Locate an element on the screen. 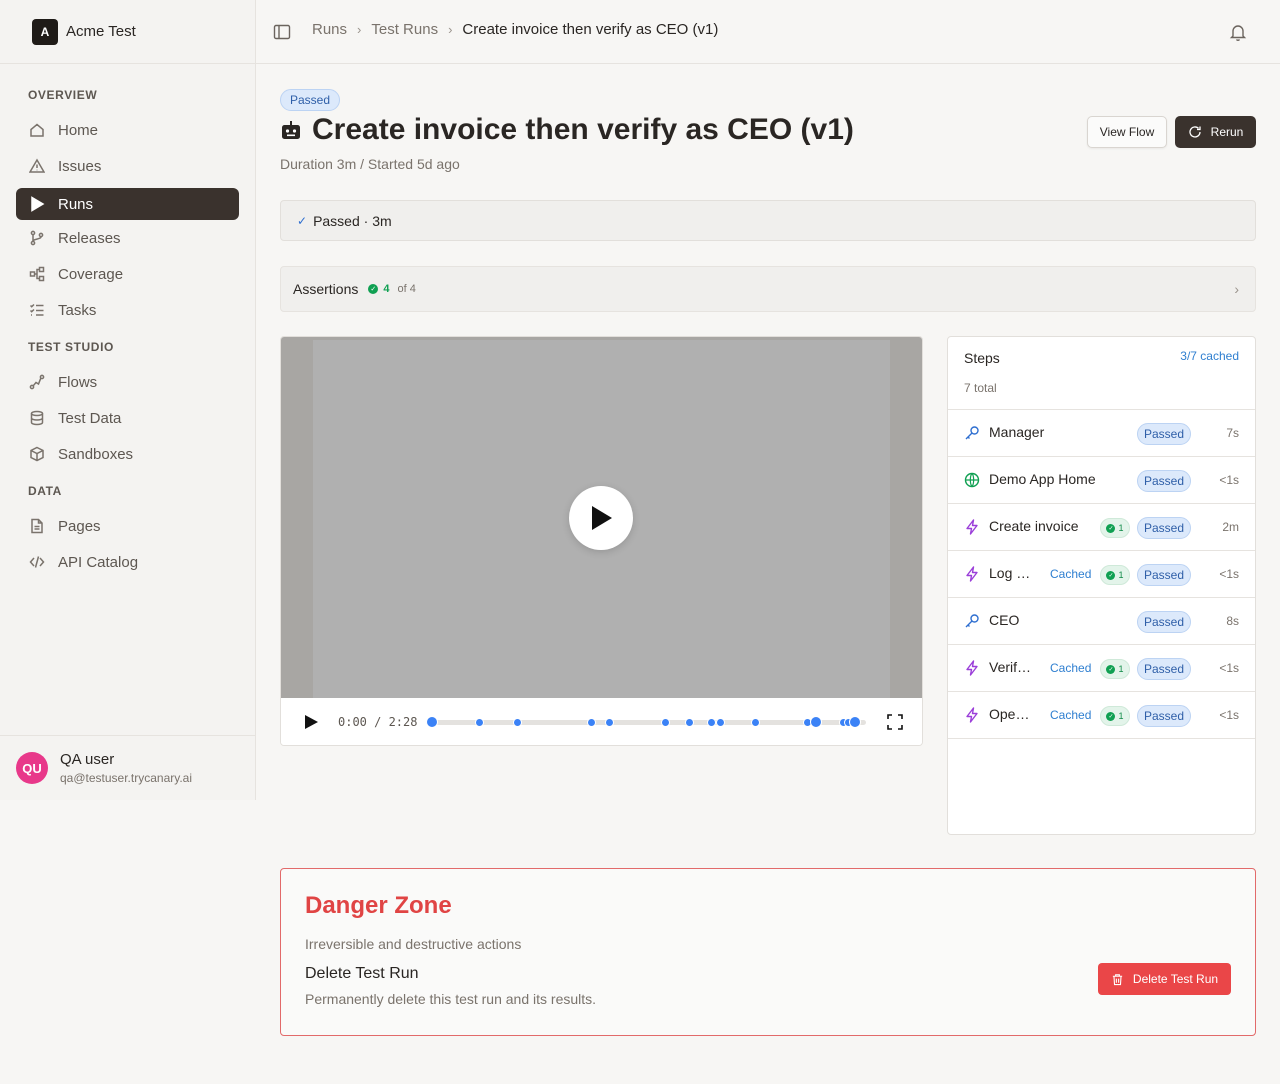 This screenshot has height=1084, width=1280. sidebar-item-home: Home is located at coordinates (127, 130).